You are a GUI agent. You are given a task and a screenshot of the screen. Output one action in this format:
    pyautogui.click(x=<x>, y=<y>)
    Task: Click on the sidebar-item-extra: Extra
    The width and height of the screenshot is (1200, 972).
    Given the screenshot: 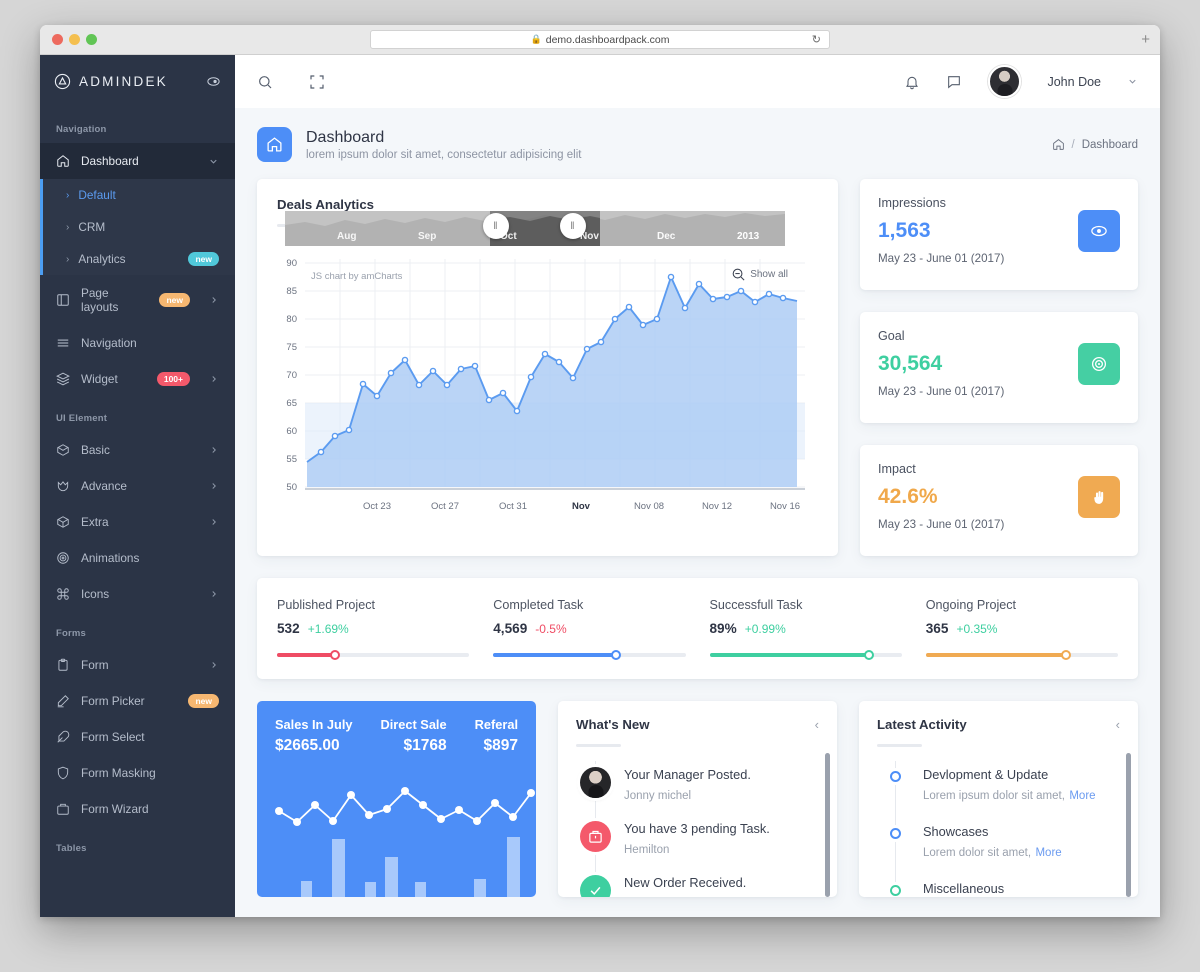 What is the action you would take?
    pyautogui.click(x=137, y=522)
    